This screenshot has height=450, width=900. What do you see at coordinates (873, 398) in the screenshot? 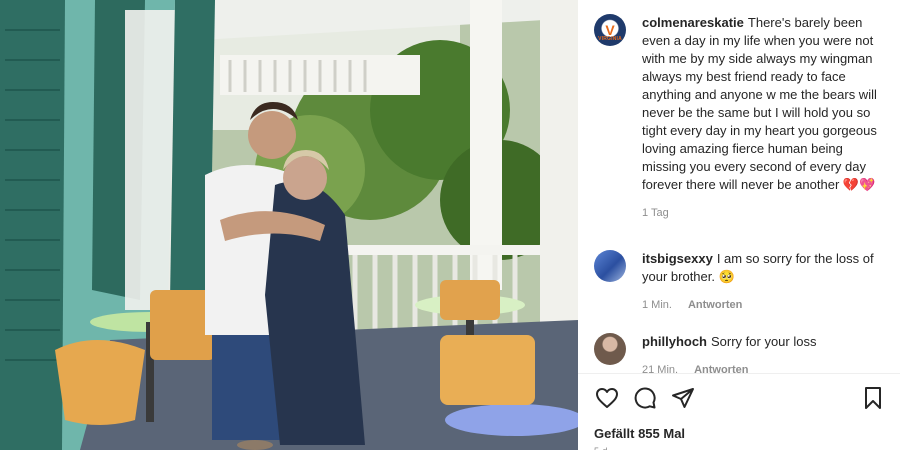
I see `bookmark-icon` at bounding box center [873, 398].